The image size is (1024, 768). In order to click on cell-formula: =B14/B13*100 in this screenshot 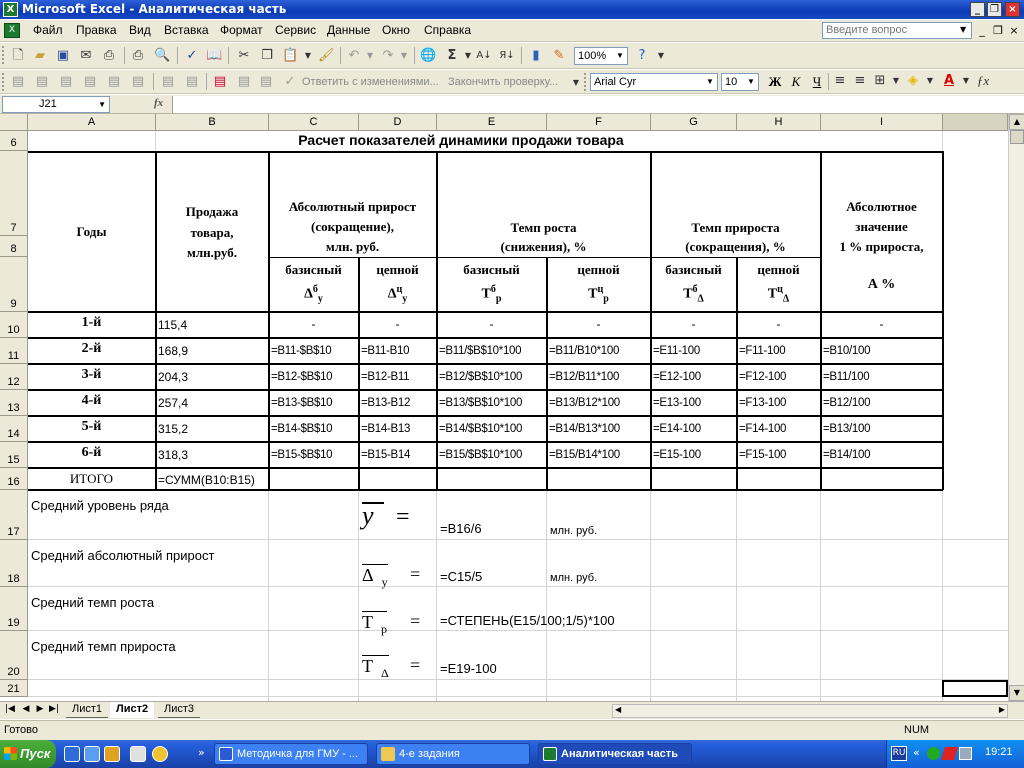, I will do `click(584, 429)`.